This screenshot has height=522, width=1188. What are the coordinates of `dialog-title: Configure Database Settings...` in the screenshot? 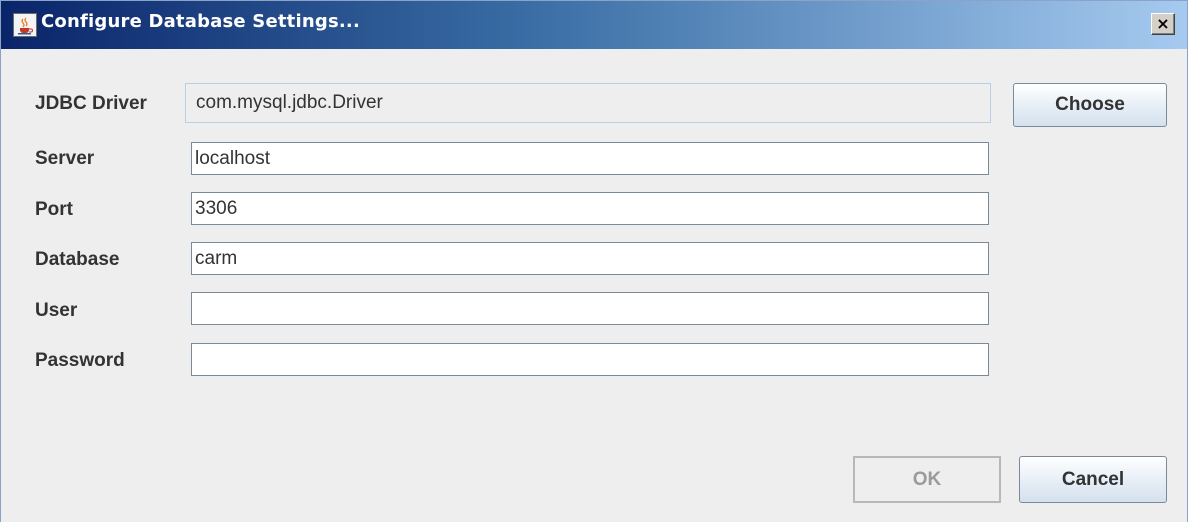 It's located at (200, 21).